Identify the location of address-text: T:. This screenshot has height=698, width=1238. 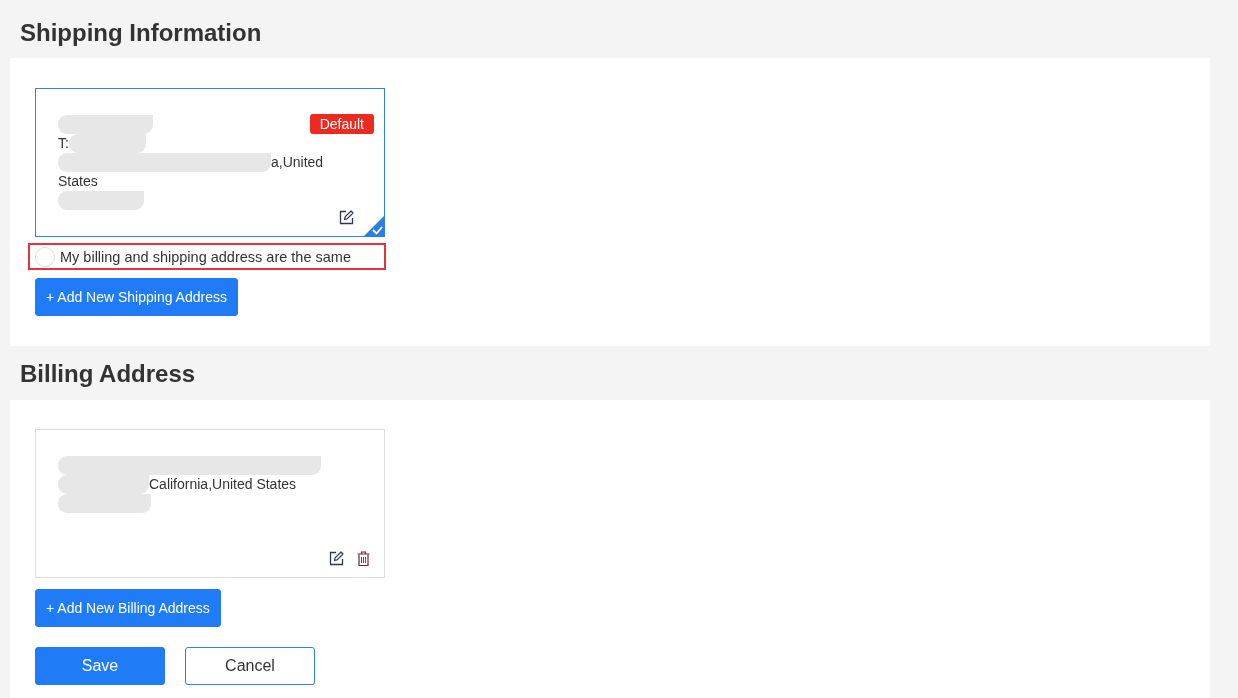
(63, 143).